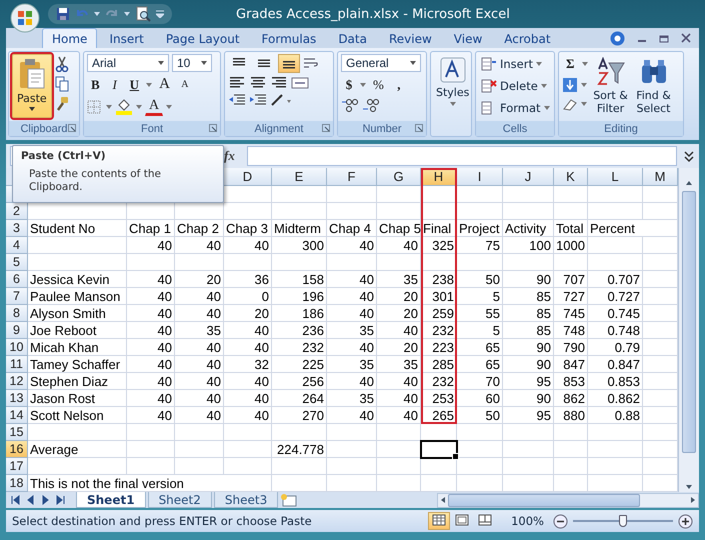  What do you see at coordinates (111, 500) in the screenshot?
I see `sheet-tab: Sheet1` at bounding box center [111, 500].